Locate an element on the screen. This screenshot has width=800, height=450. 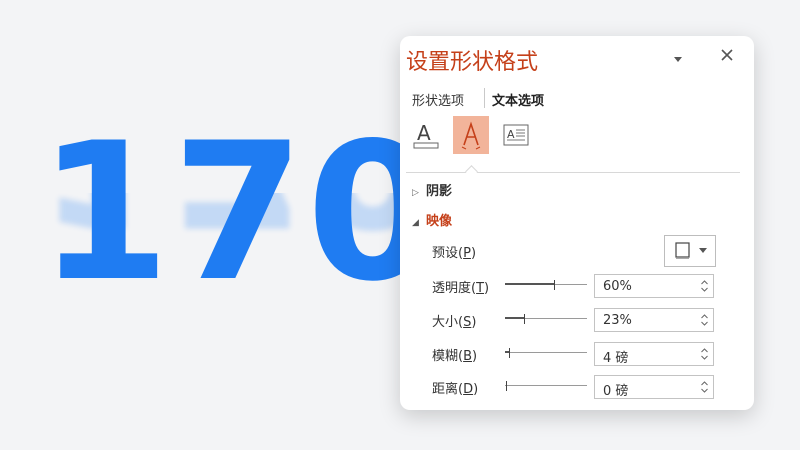
textbox-icon: A is located at coordinates (516, 135).